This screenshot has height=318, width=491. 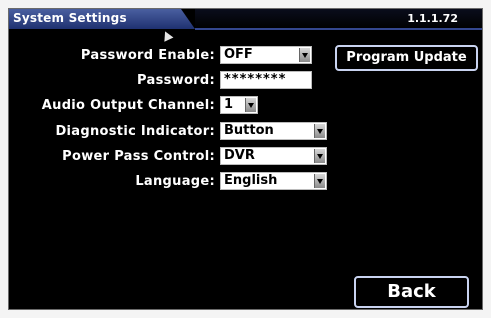 I want to click on title-bar-right: 1.1.1.72, so click(x=338, y=19).